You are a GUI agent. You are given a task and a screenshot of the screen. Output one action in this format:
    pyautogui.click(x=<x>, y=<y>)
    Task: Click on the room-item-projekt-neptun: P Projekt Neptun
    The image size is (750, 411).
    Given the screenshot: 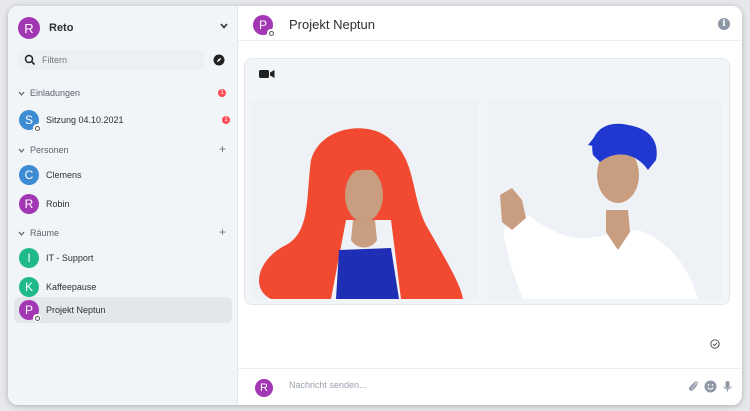 What is the action you would take?
    pyautogui.click(x=123, y=310)
    